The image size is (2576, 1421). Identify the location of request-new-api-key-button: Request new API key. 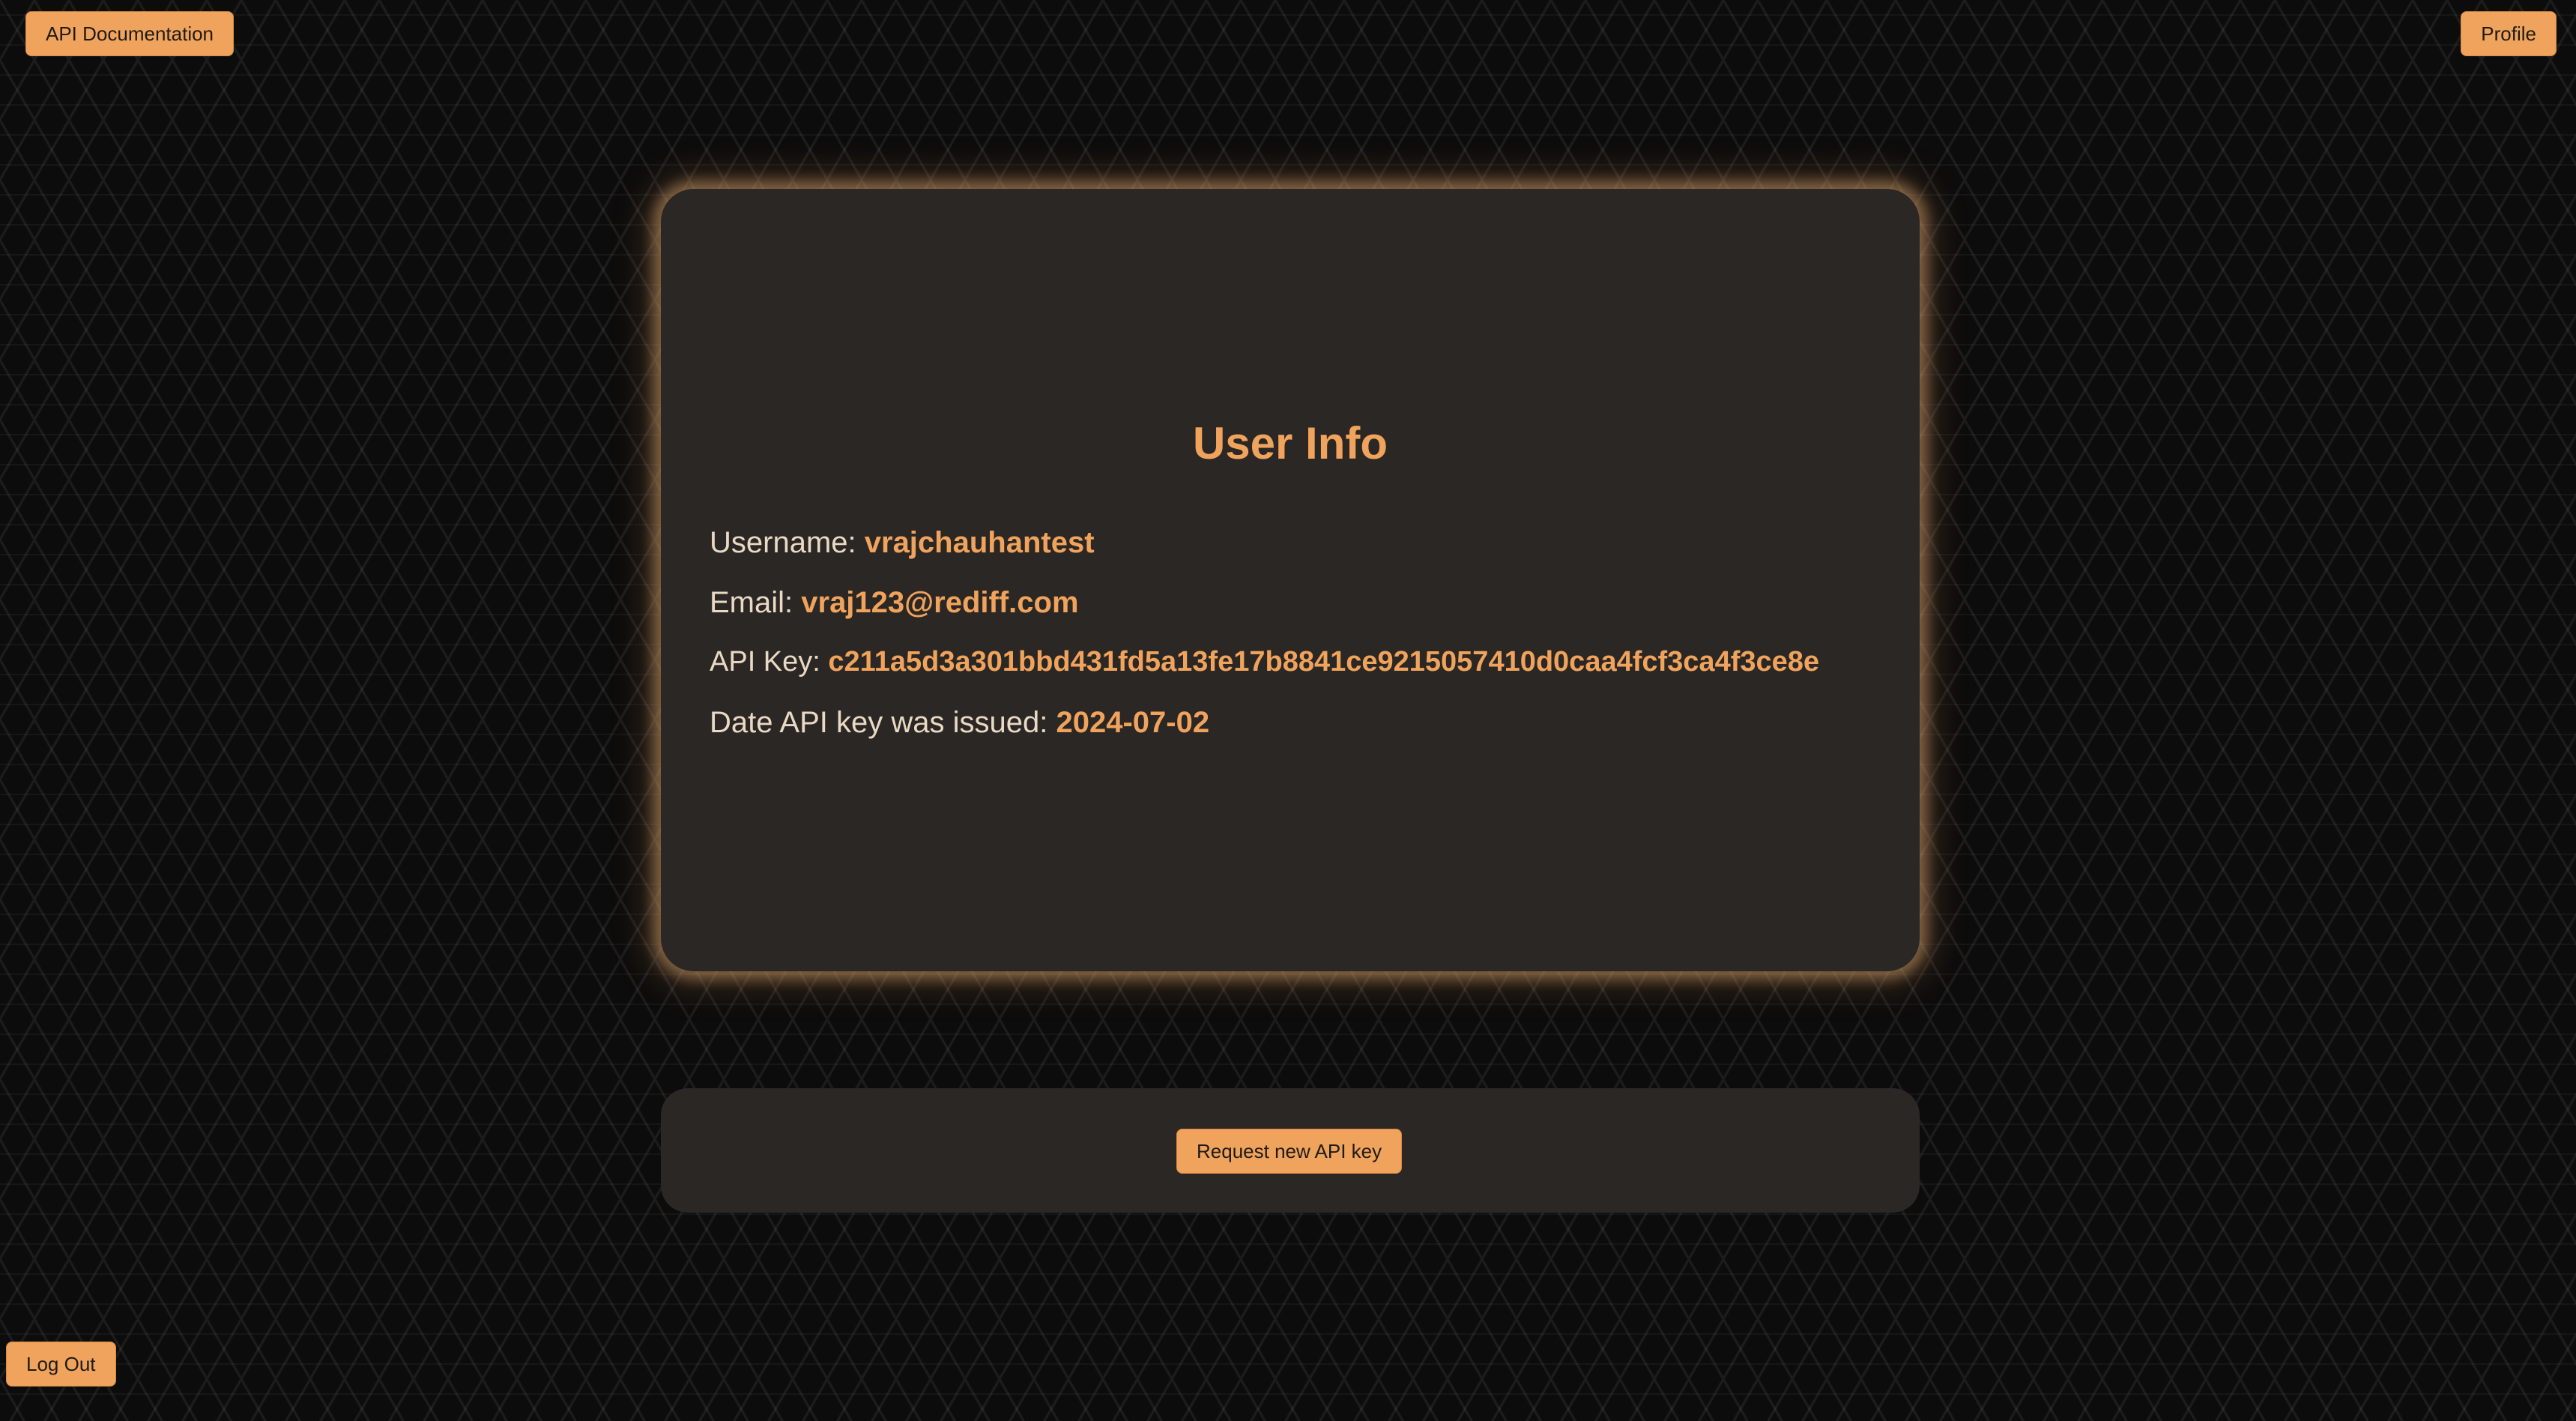
(1289, 1152).